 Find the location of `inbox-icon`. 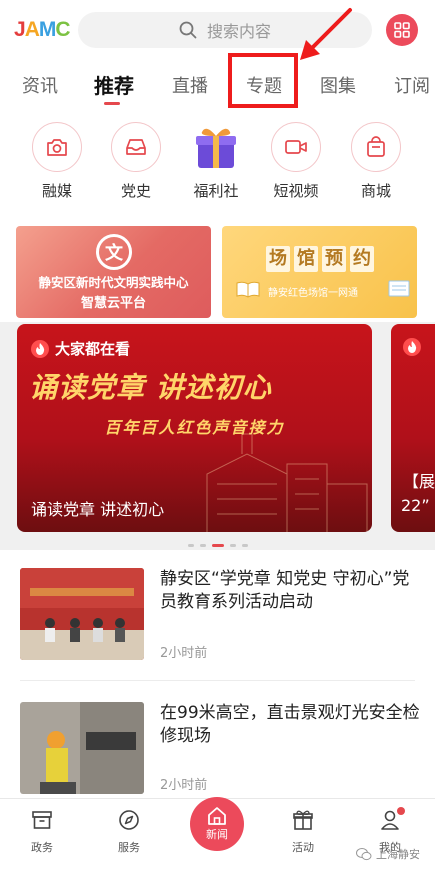

inbox-icon is located at coordinates (136, 147).